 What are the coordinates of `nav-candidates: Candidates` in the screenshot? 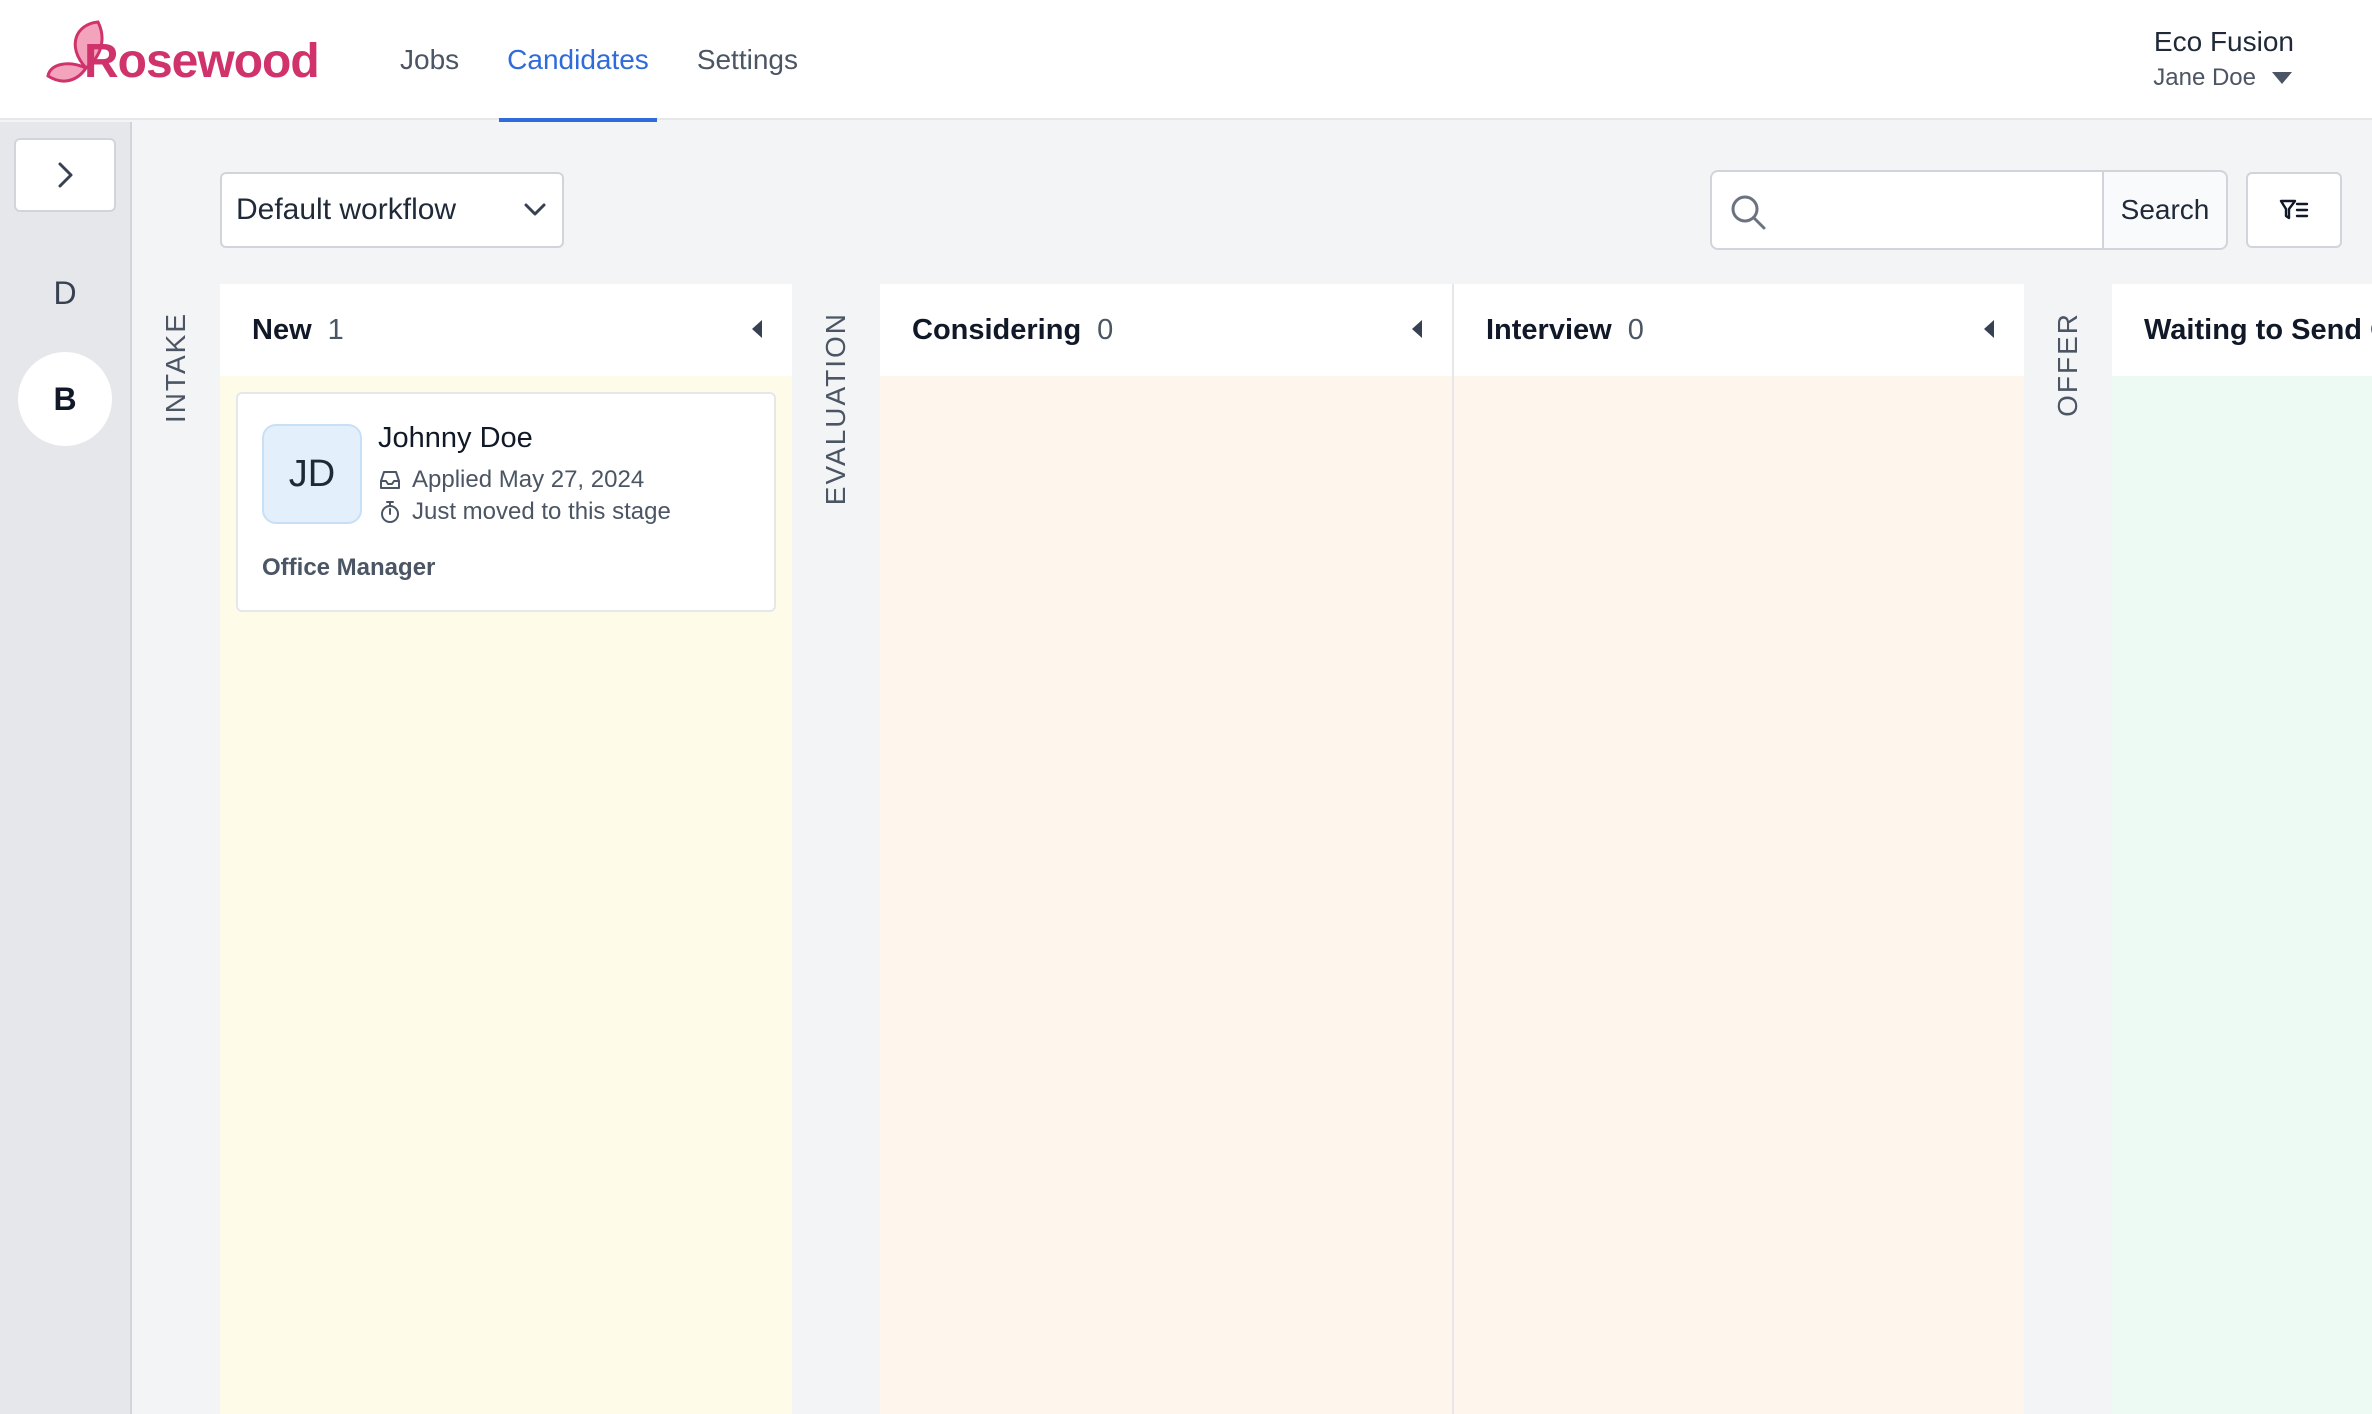 It's located at (578, 61).